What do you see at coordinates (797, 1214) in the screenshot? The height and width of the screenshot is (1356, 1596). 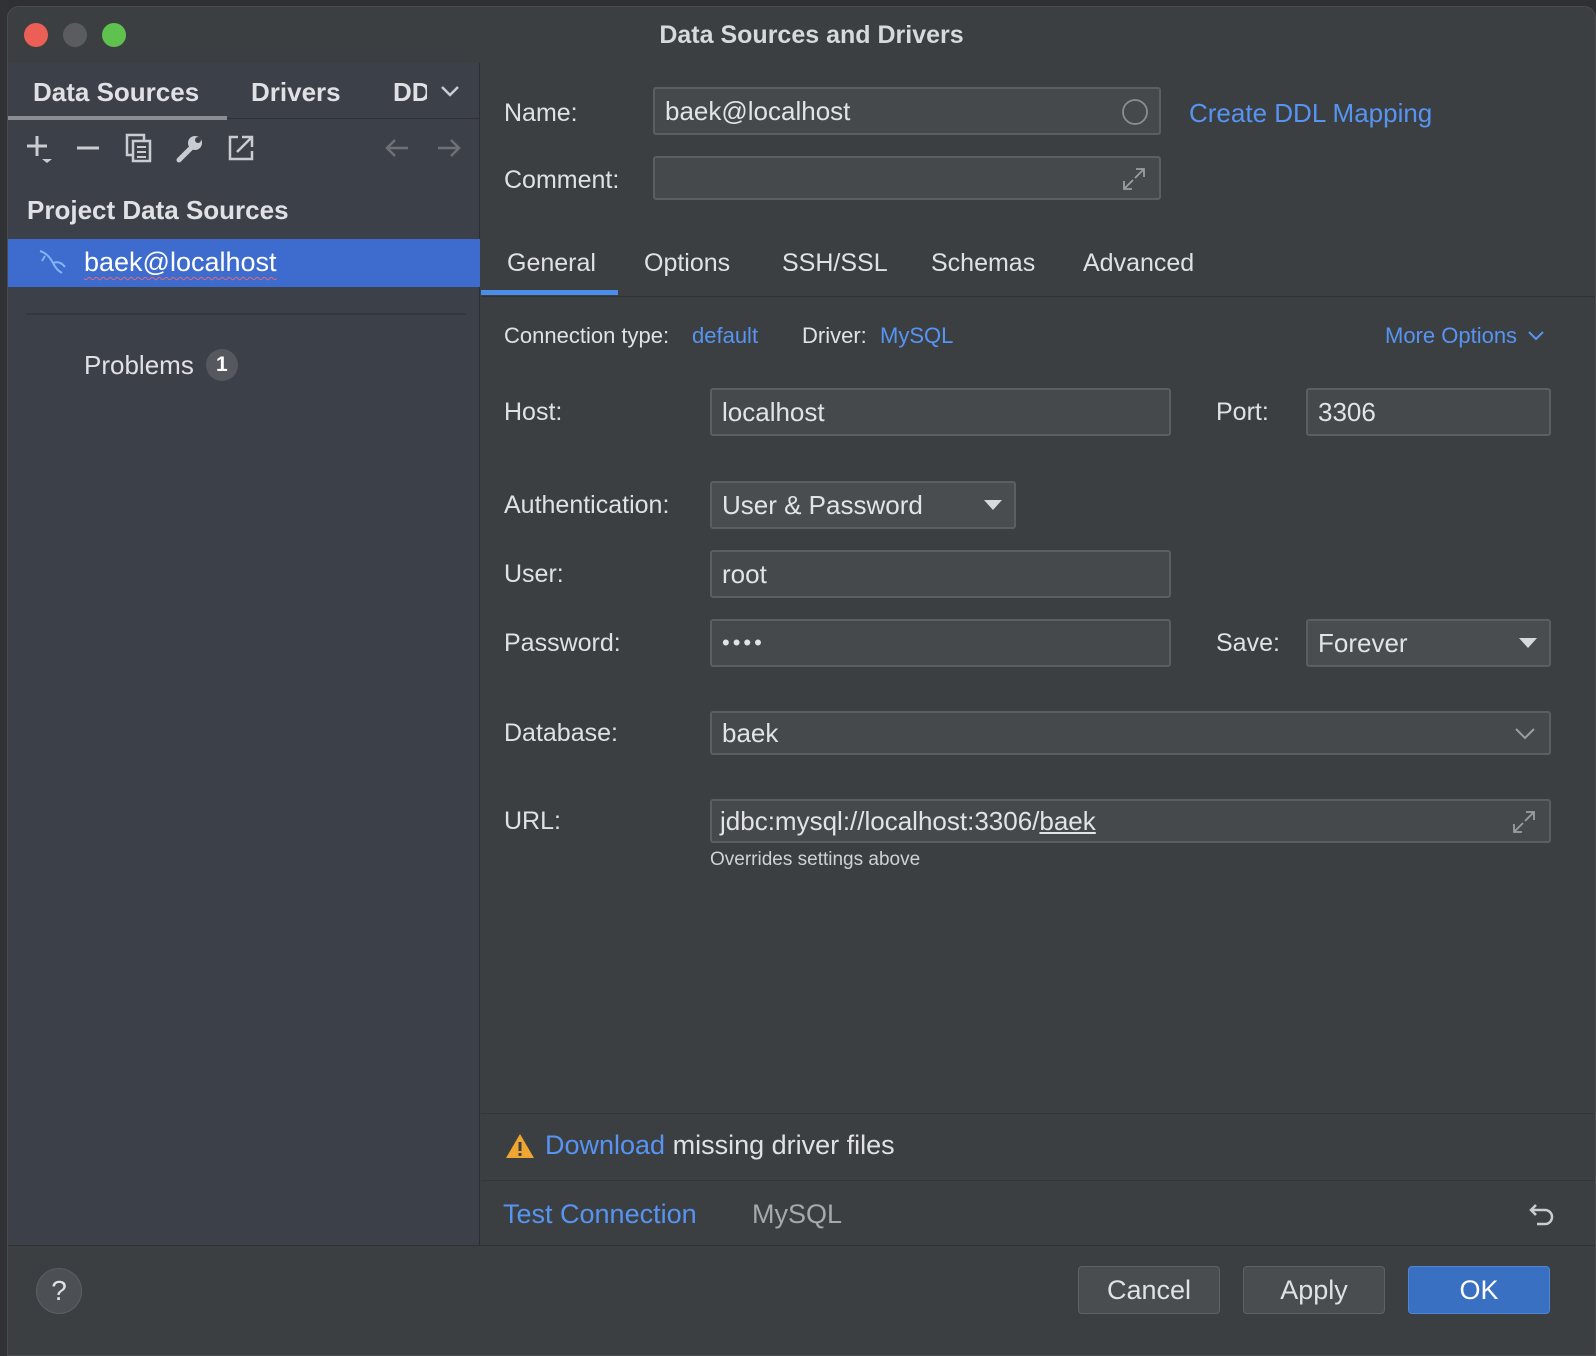 I see `driver-name-label: MySQL` at bounding box center [797, 1214].